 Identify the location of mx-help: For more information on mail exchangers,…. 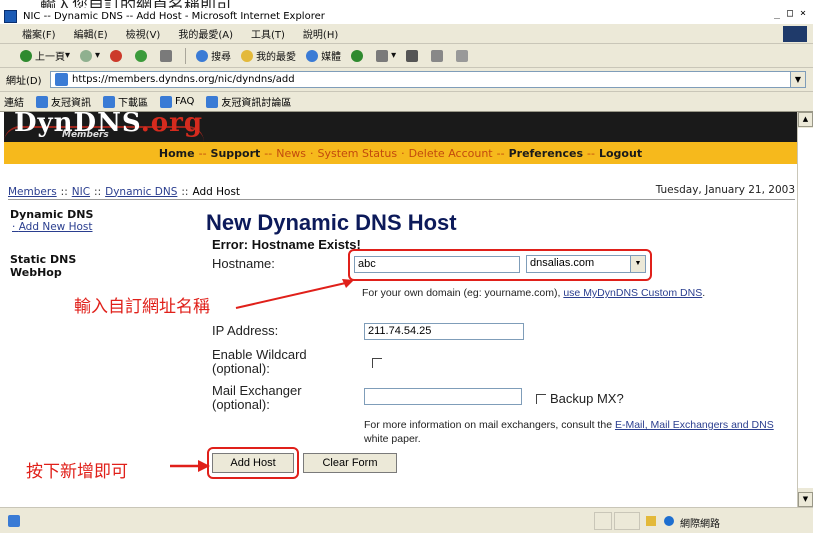
(569, 432).